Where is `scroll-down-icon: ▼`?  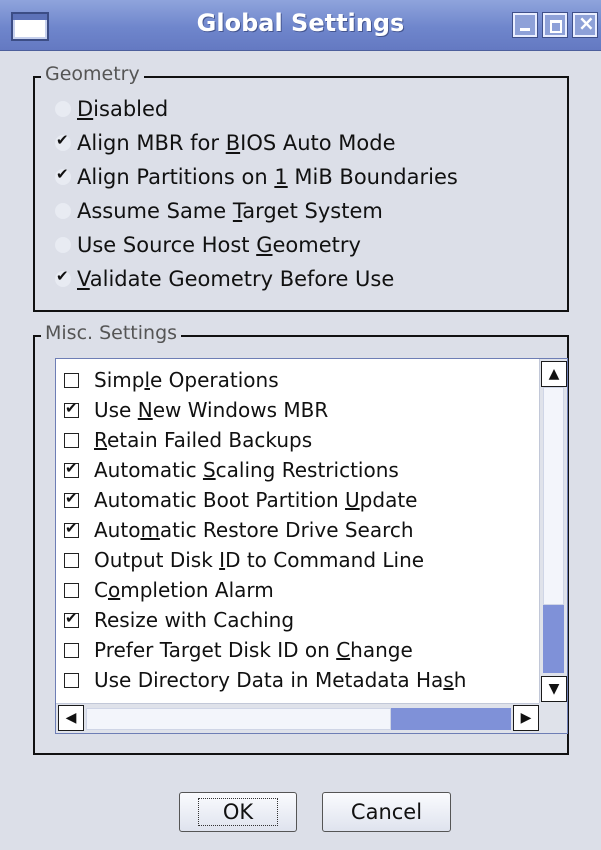
scroll-down-icon: ▼ is located at coordinates (554, 689).